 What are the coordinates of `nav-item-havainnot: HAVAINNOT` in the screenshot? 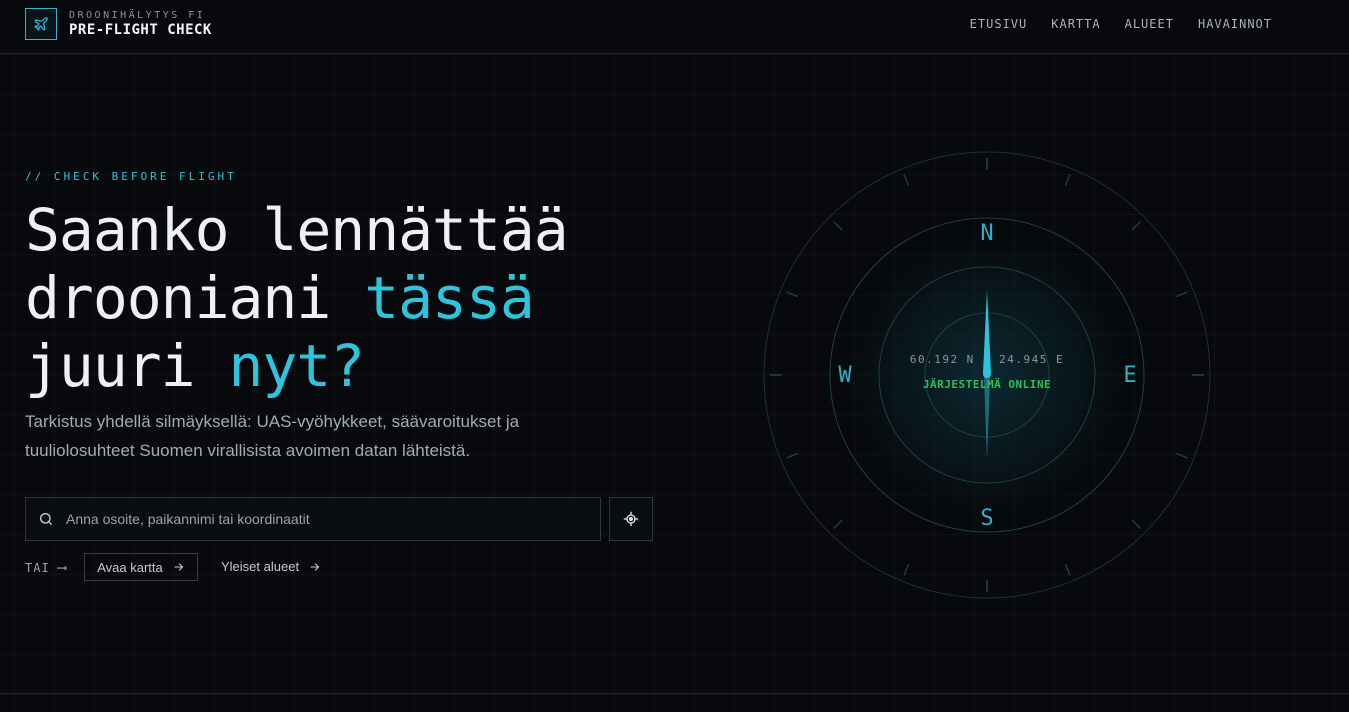 It's located at (1235, 24).